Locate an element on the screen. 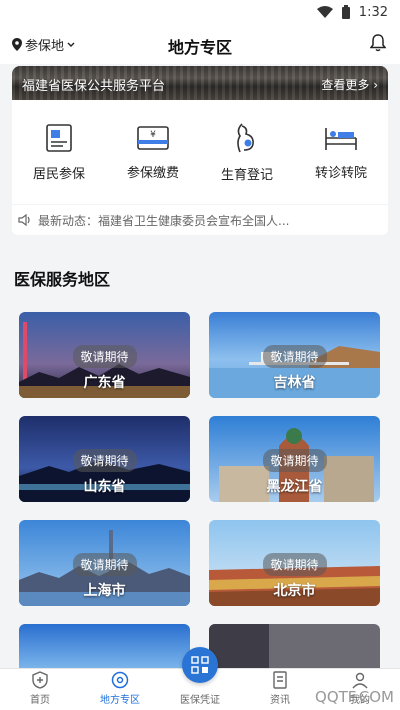 The width and height of the screenshot is (400, 710). maternity-icon is located at coordinates (245, 137).